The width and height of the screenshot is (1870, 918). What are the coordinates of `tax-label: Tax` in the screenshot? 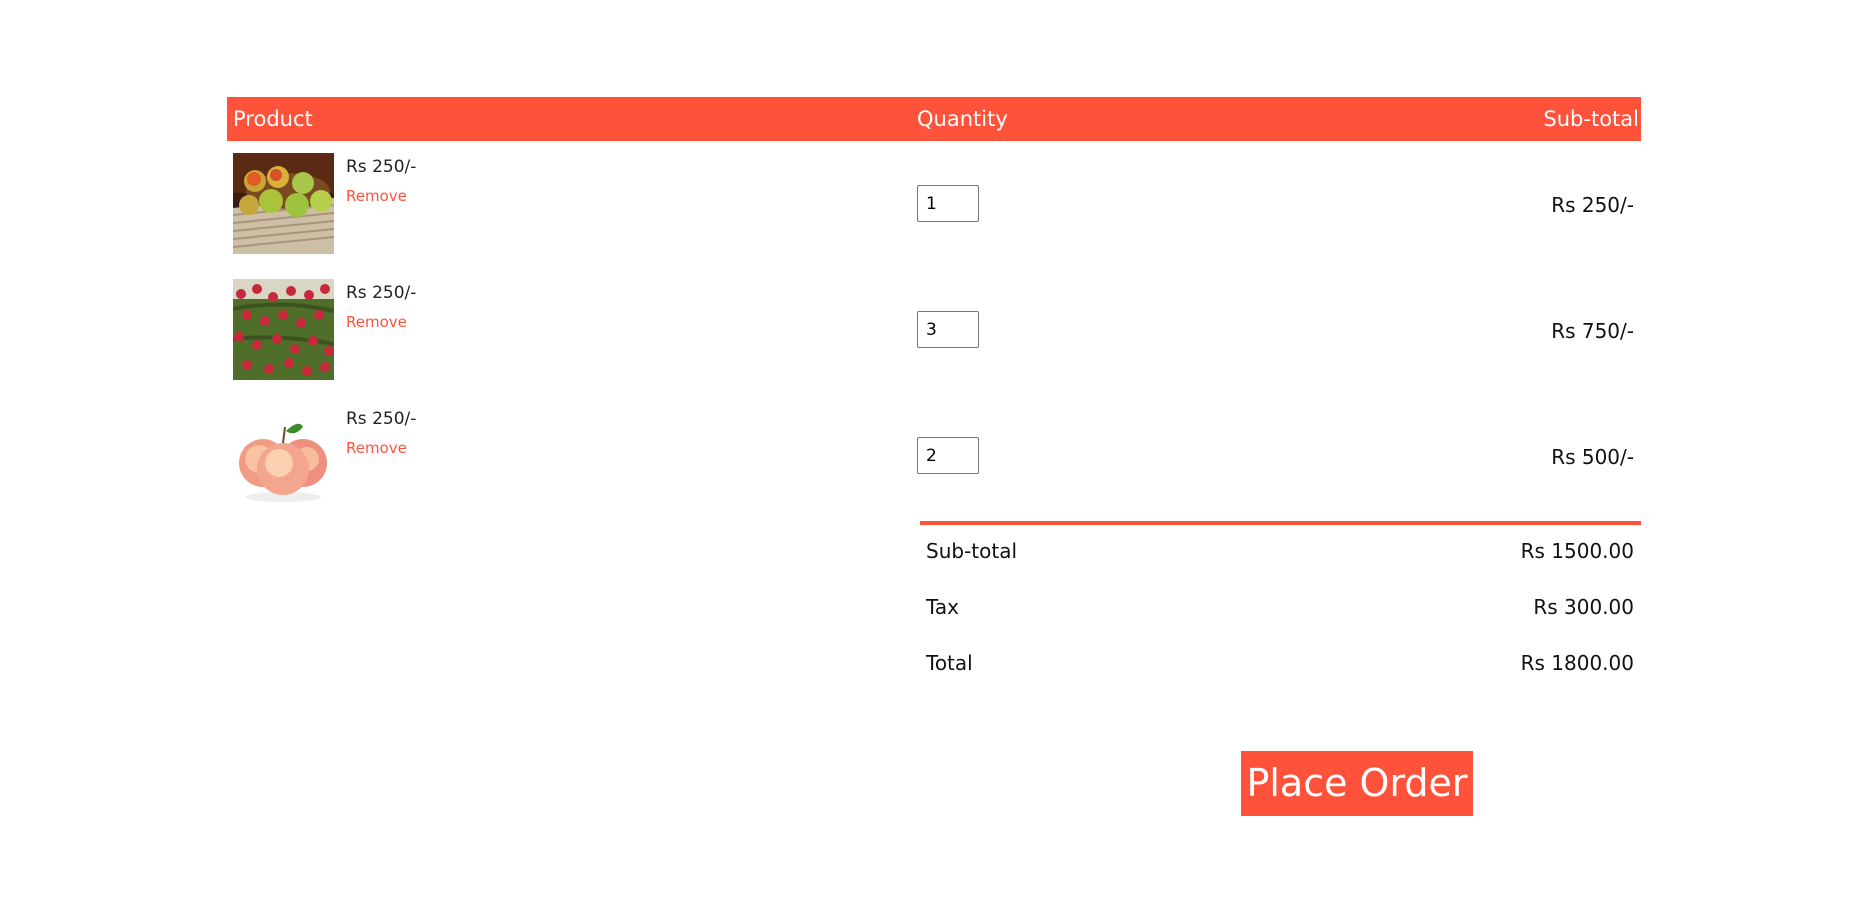 It's located at (942, 607).